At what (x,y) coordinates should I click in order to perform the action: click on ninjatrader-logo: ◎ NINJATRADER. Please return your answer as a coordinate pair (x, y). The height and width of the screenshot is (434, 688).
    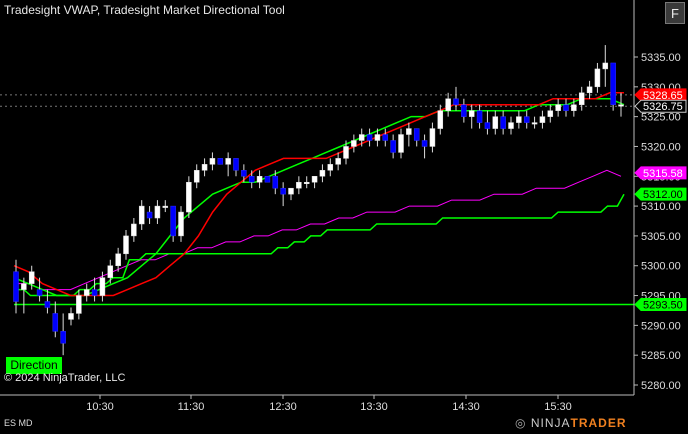
    Looking at the image, I should click on (571, 423).